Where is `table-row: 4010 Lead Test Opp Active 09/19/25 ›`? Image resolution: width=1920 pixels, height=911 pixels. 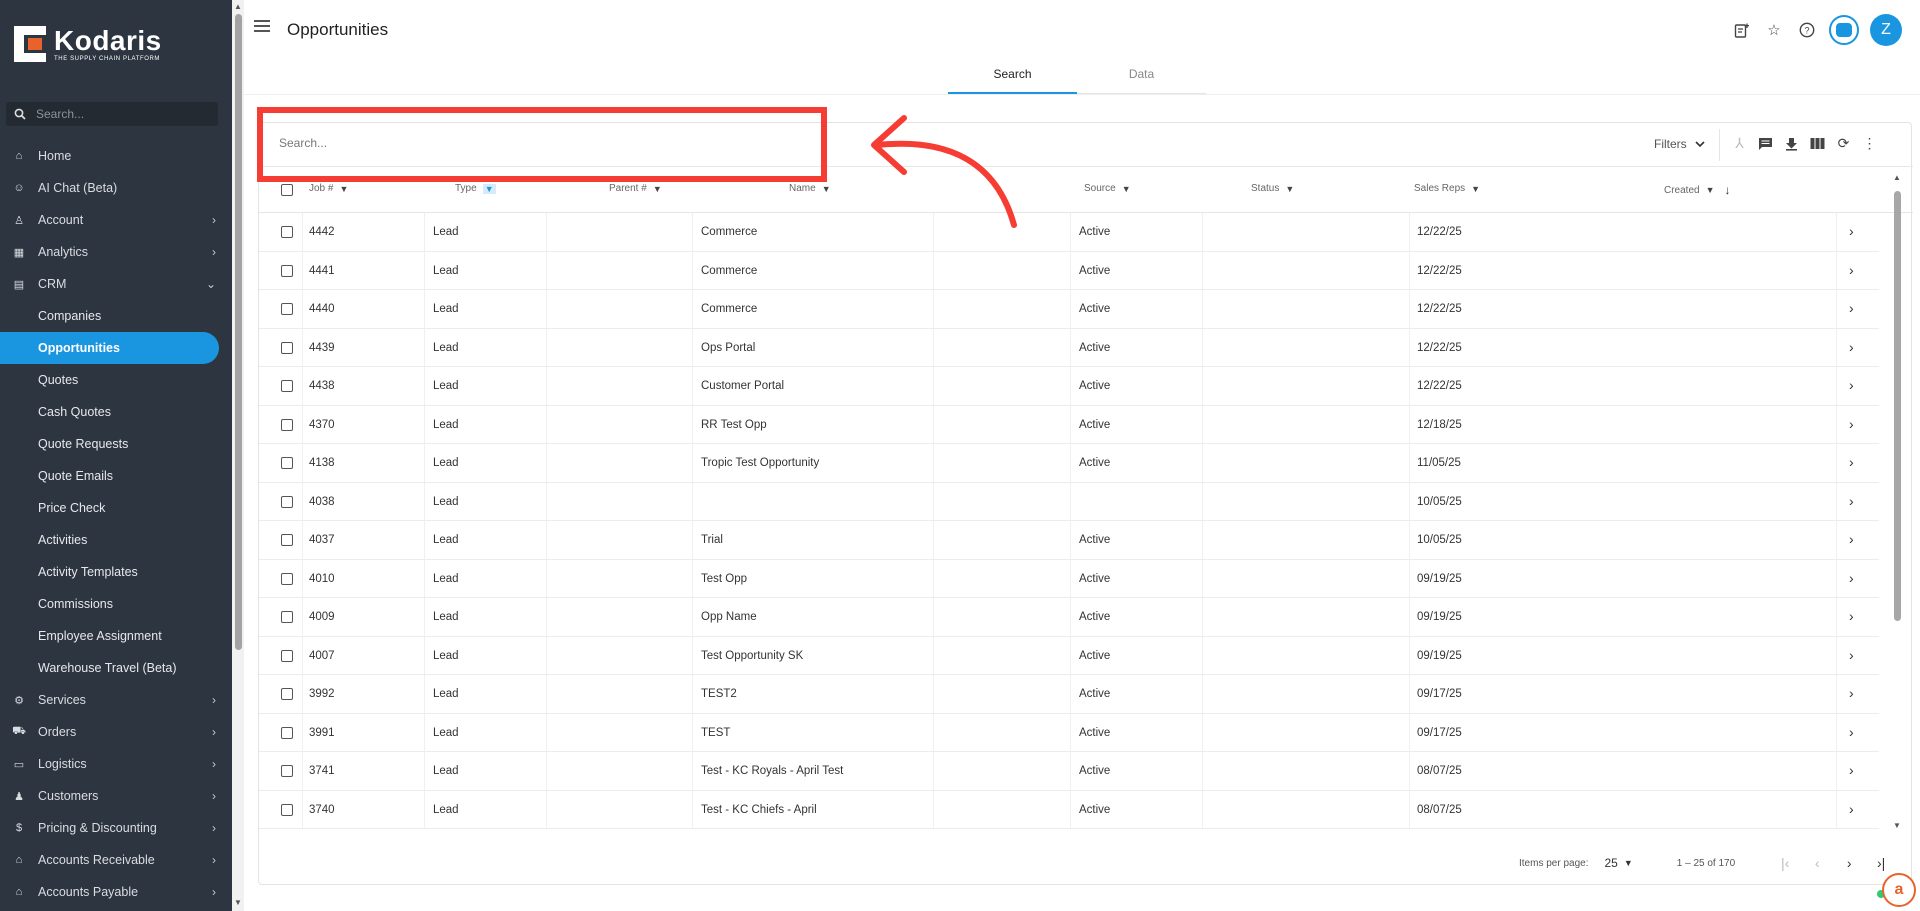
table-row: 4010 Lead Test Opp Active 09/19/25 › is located at coordinates (1069, 578).